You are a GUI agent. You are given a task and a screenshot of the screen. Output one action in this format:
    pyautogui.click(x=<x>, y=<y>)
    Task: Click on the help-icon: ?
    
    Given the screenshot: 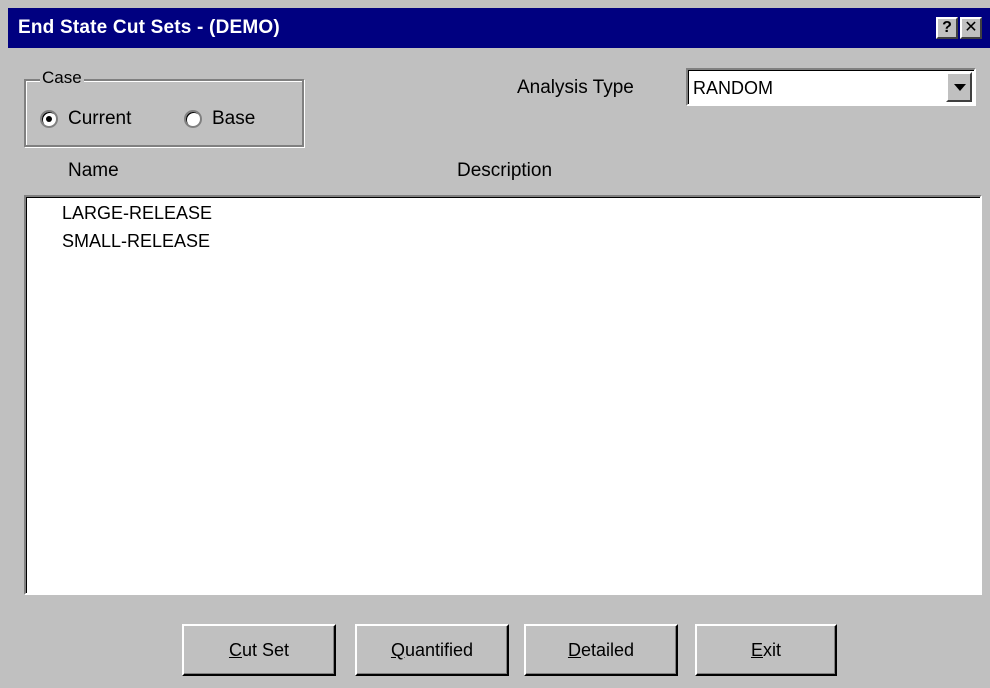 What is the action you would take?
    pyautogui.click(x=947, y=28)
    